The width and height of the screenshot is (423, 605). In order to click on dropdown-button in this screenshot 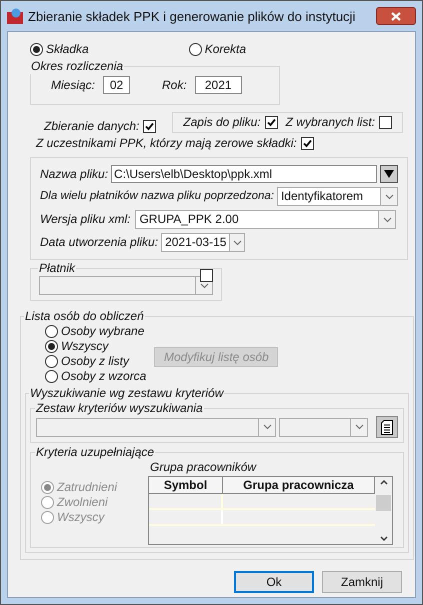, I will do `click(389, 174)`.